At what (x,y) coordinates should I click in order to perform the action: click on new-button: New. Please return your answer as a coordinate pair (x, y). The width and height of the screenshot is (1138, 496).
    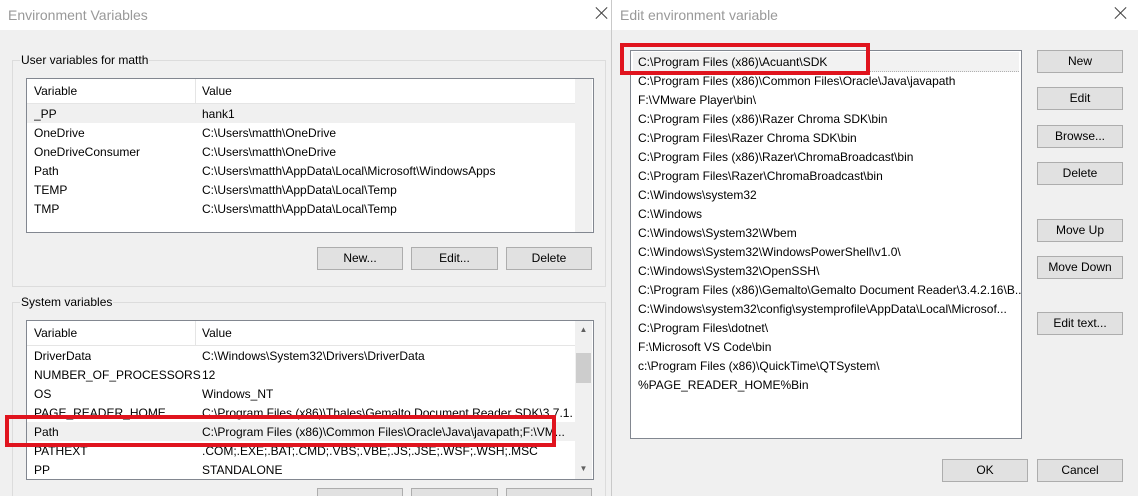
    Looking at the image, I should click on (1080, 61).